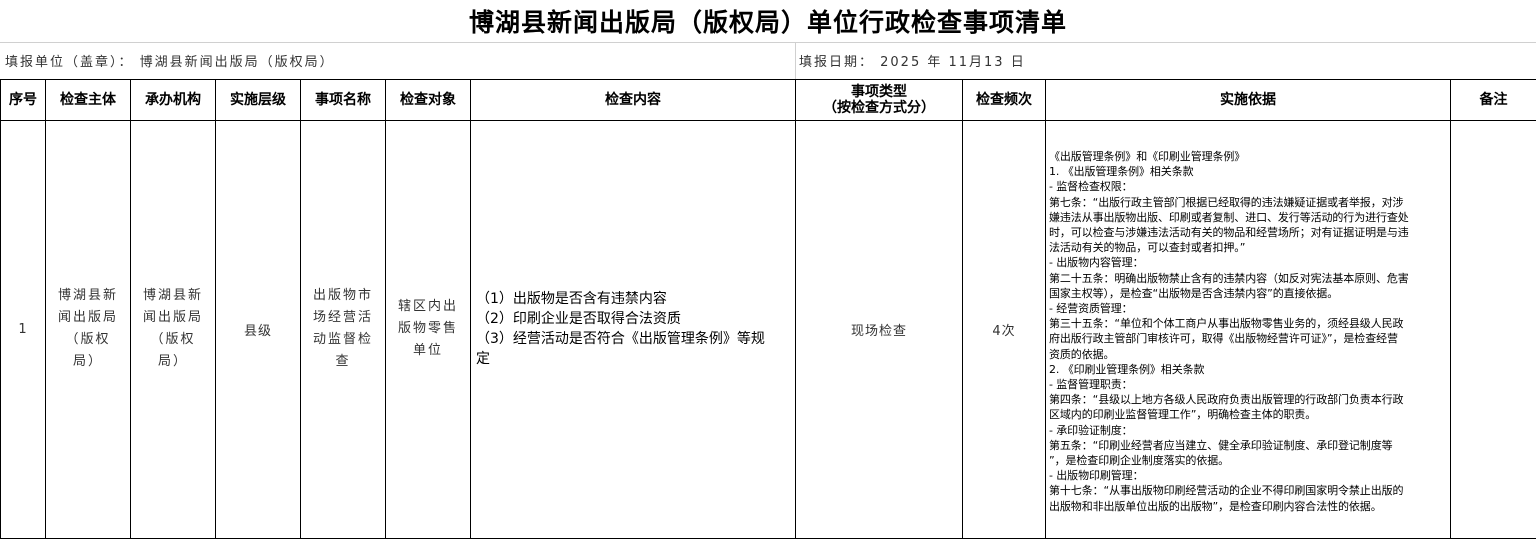 The height and width of the screenshot is (539, 1536). Describe the element at coordinates (632, 299) in the screenshot. I see `content-line: （1）出版物是否含有违禁内容` at that location.